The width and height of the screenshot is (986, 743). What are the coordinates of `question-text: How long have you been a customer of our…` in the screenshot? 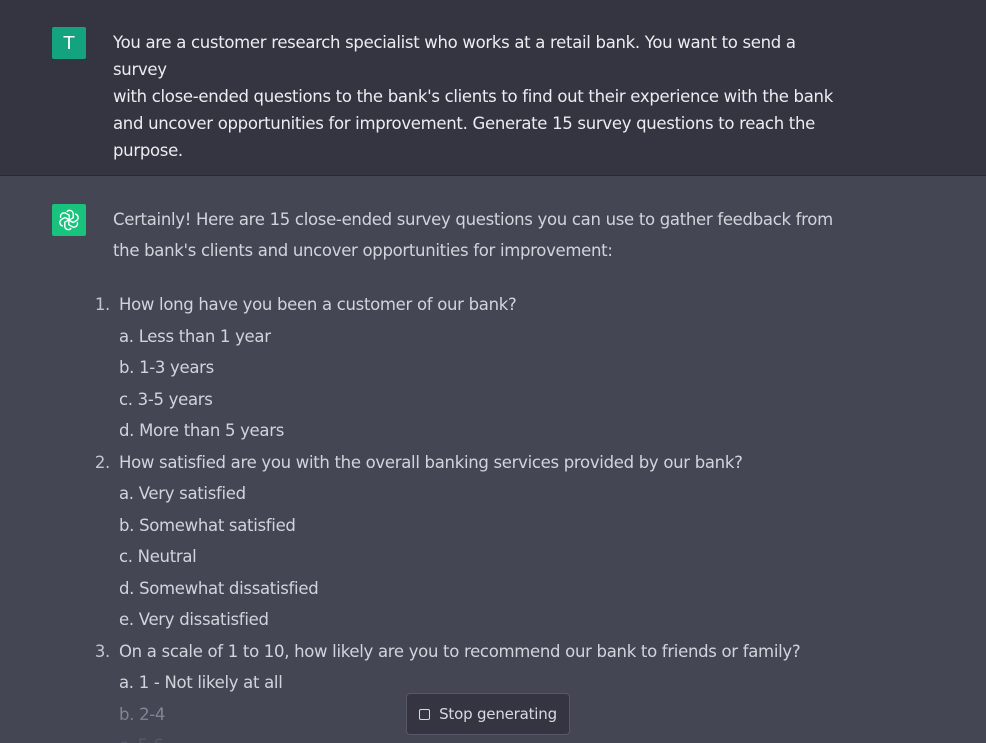 It's located at (318, 304).